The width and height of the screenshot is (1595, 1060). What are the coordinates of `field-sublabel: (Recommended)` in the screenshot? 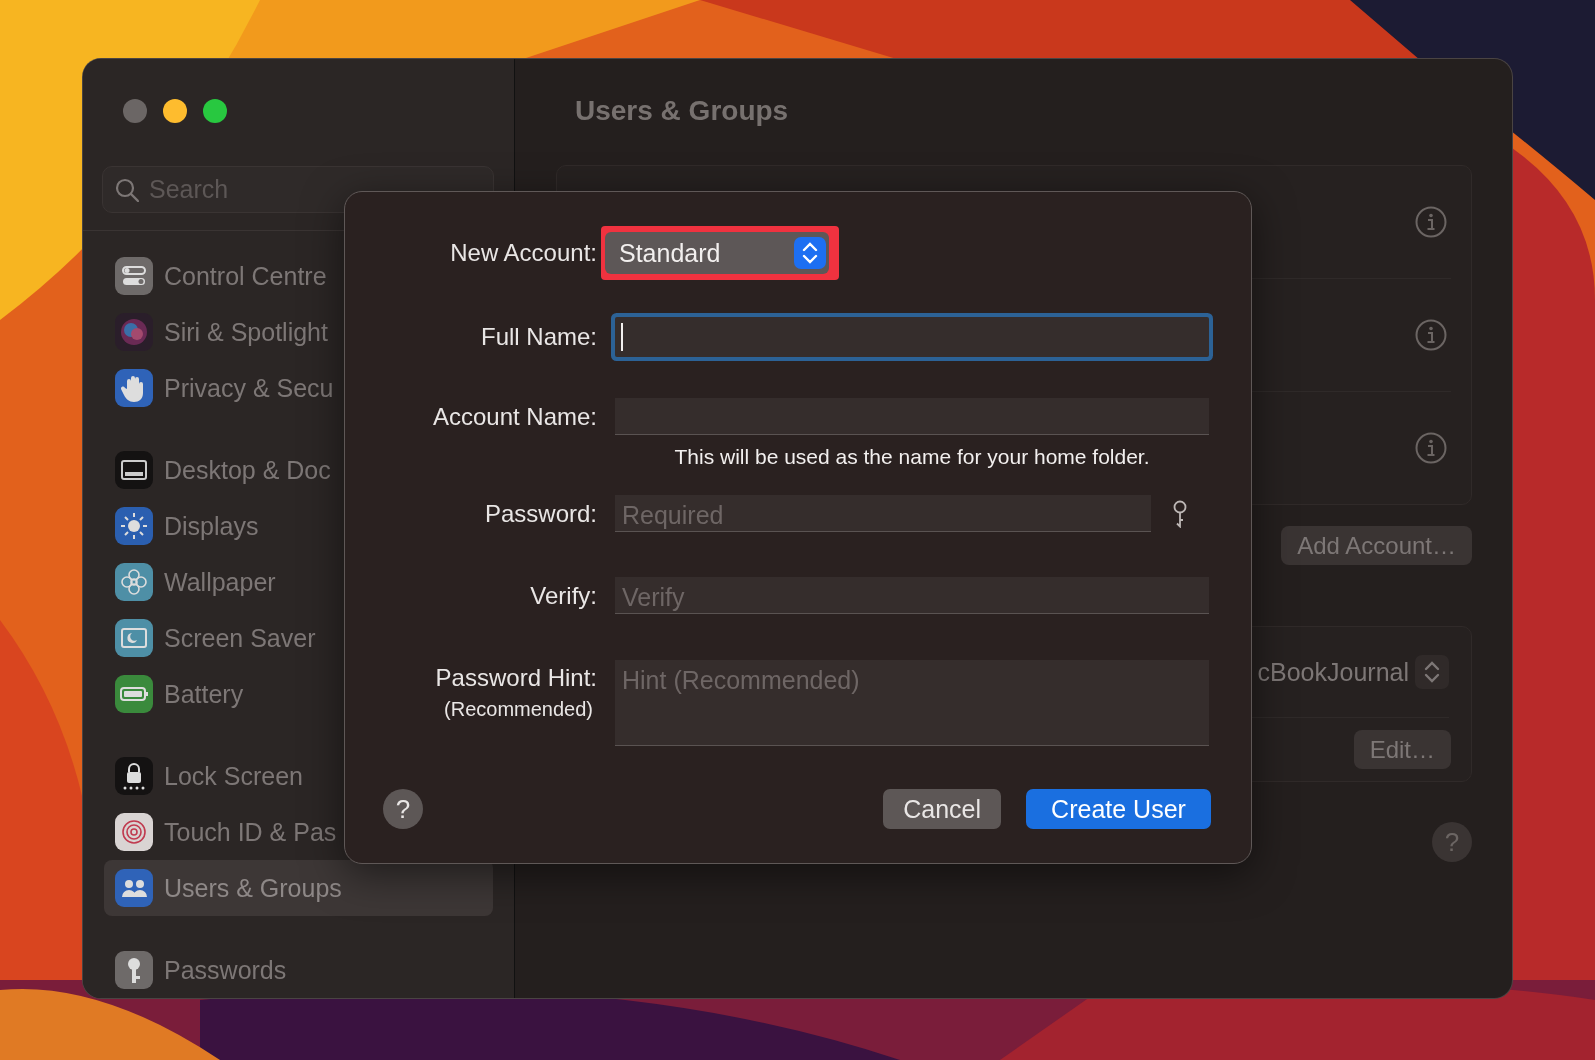 It's located at (518, 709).